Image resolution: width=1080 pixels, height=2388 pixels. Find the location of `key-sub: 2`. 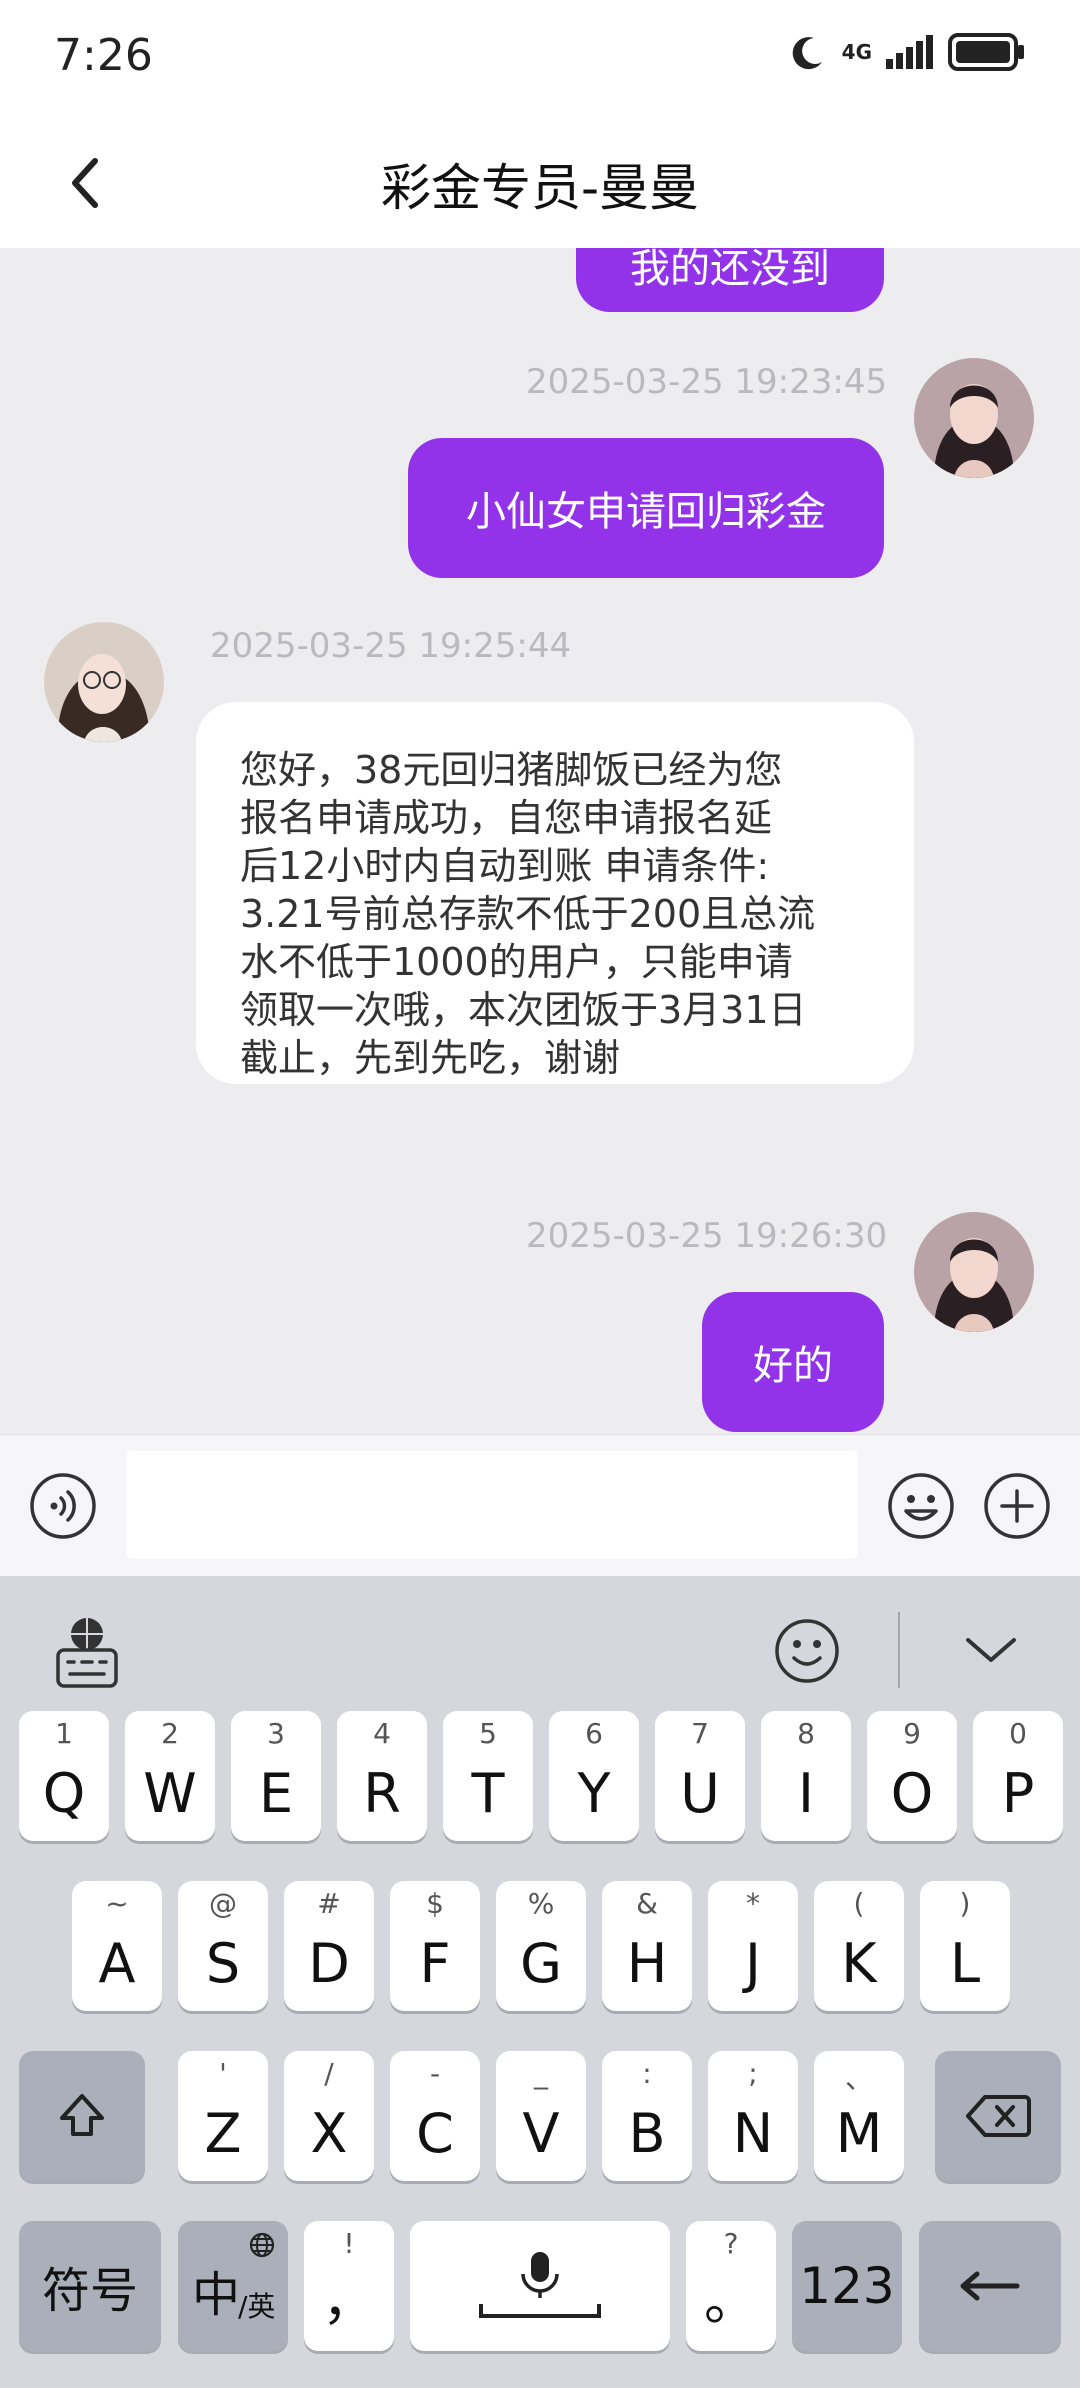

key-sub: 2 is located at coordinates (170, 1733).